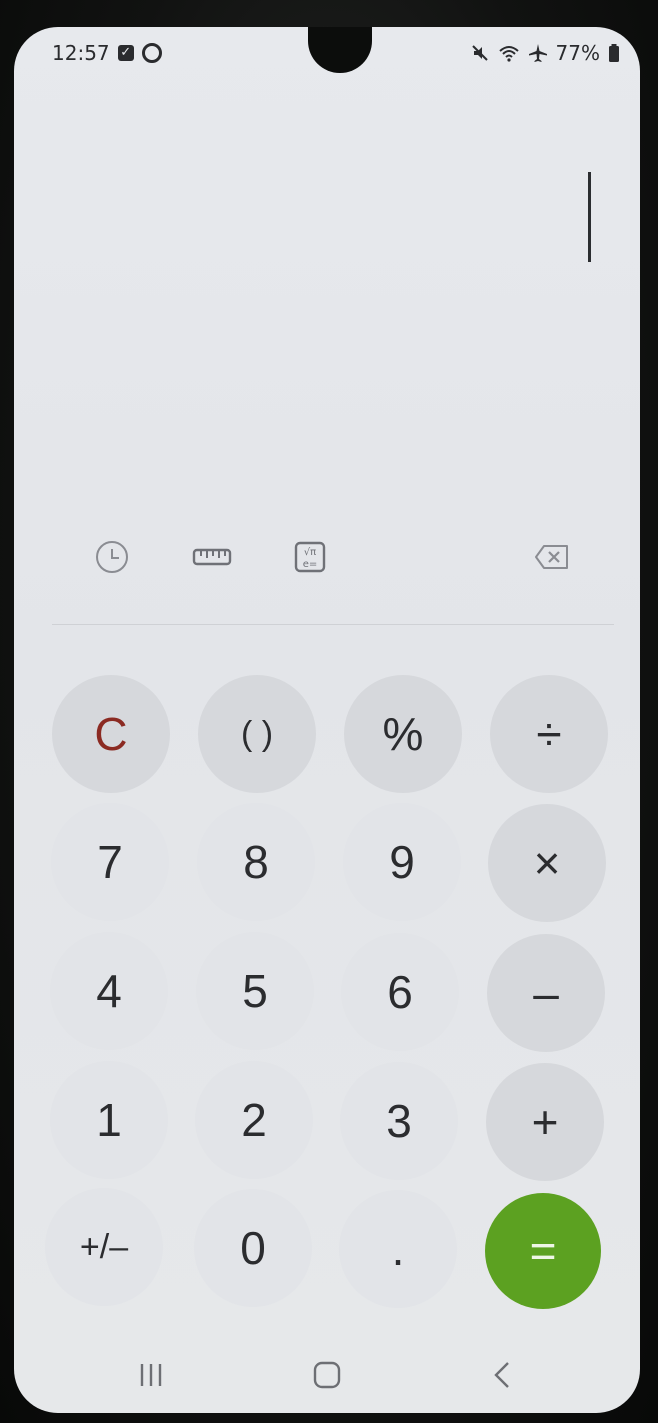 This screenshot has height=1423, width=658. I want to click on multiply-button: ×, so click(547, 863).